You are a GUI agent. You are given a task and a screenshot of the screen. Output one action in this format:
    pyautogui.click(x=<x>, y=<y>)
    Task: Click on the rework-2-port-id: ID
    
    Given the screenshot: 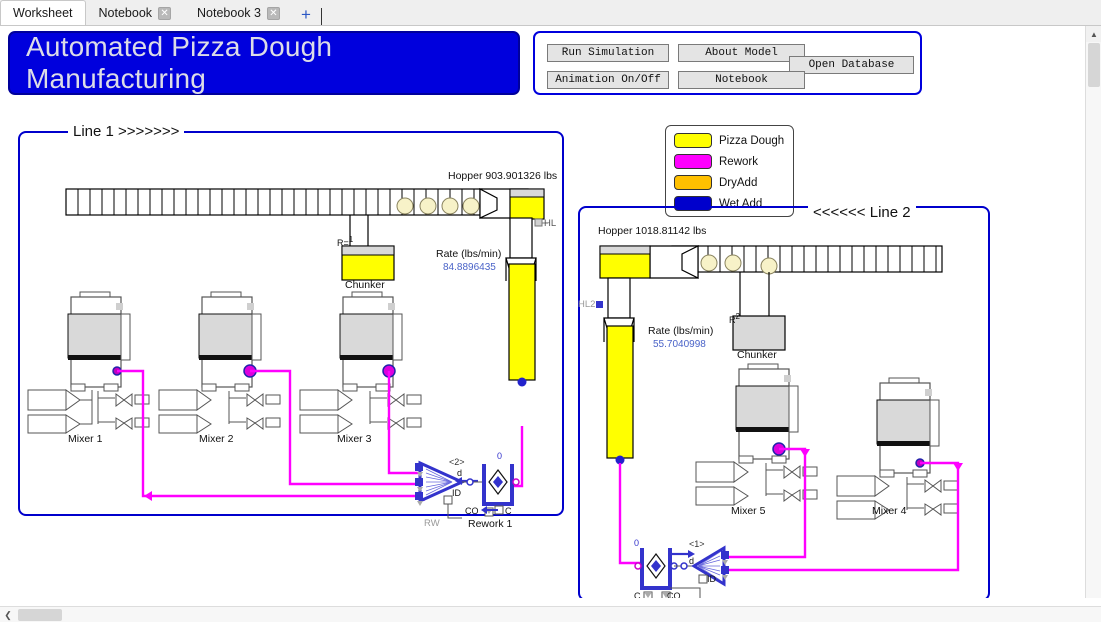 What is the action you would take?
    pyautogui.click(x=711, y=579)
    